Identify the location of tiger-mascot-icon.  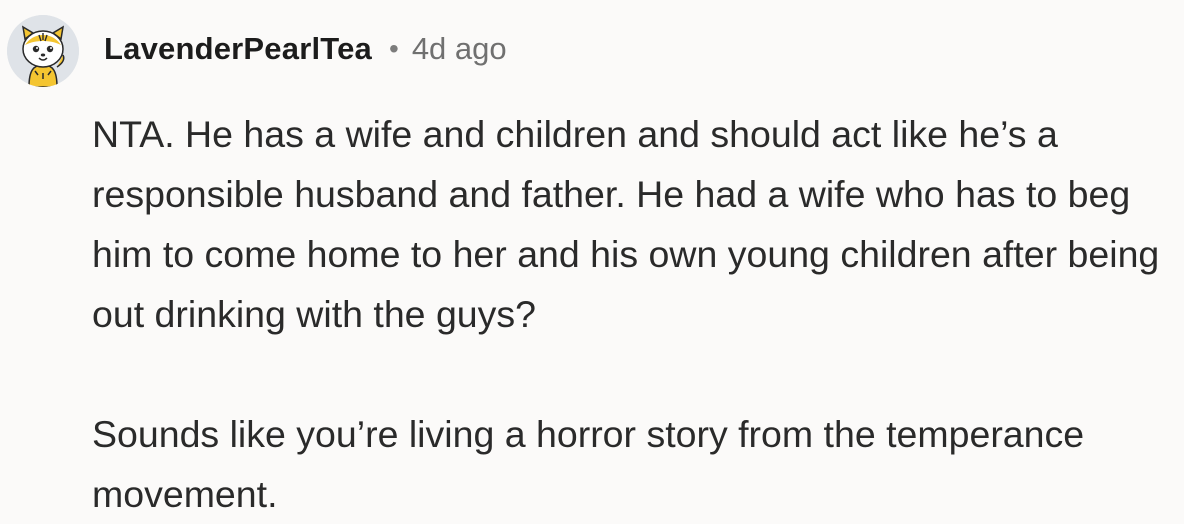
(43, 51).